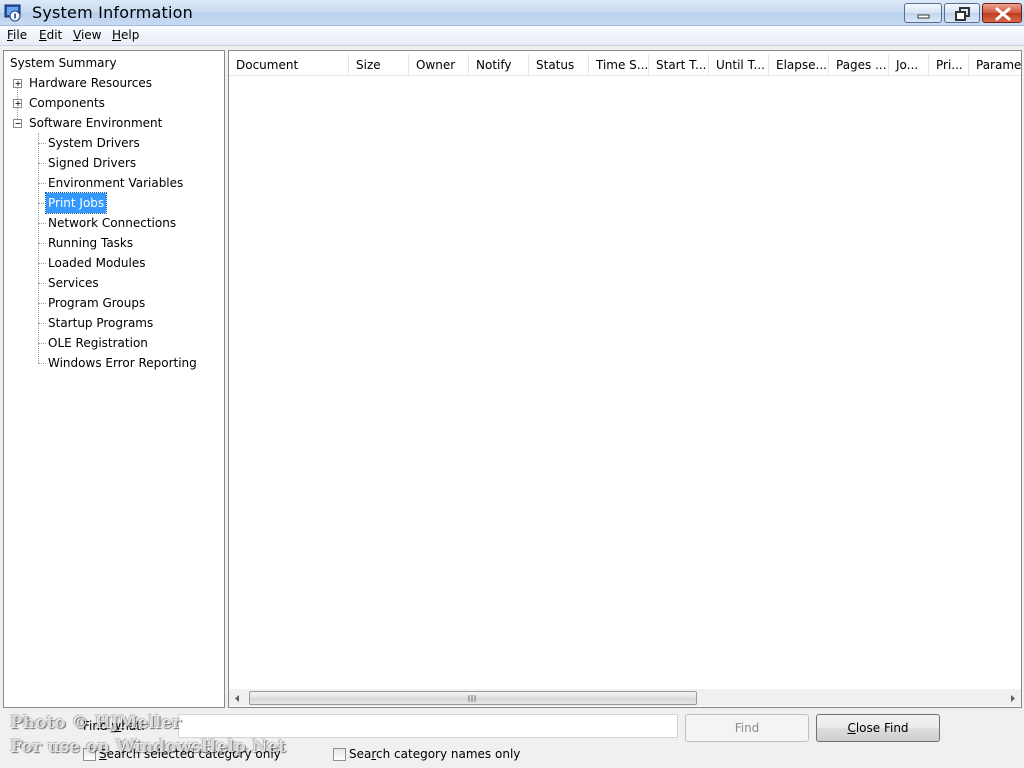  I want to click on tree-item-services: Services, so click(73, 283).